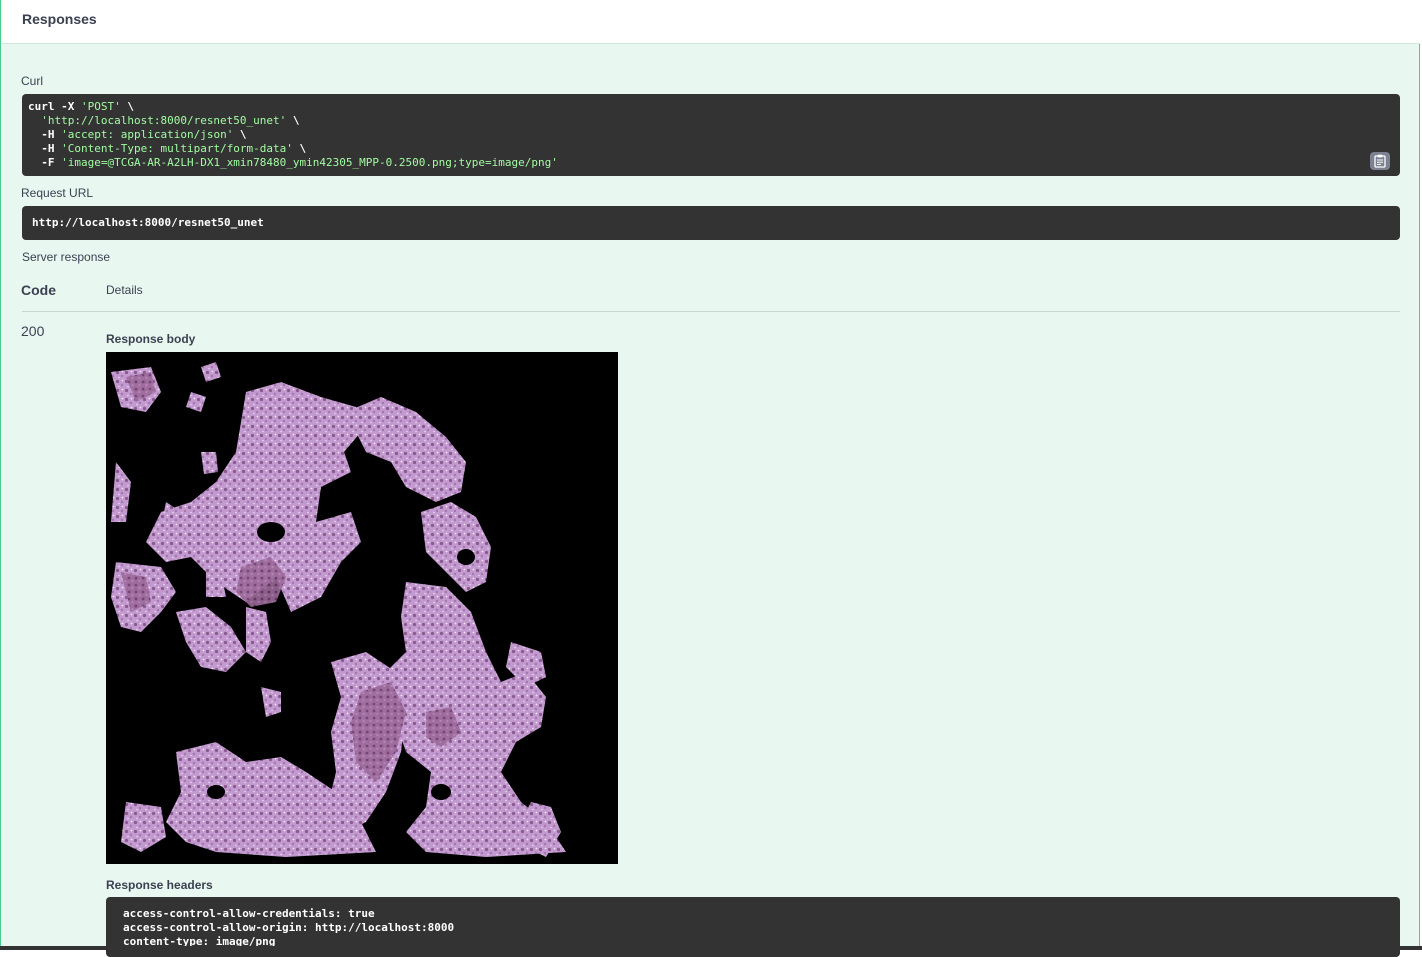 This screenshot has height=957, width=1422. Describe the element at coordinates (711, 223) in the screenshot. I see `request-url-value: http://localhost:8000/resnet50_unet` at that location.